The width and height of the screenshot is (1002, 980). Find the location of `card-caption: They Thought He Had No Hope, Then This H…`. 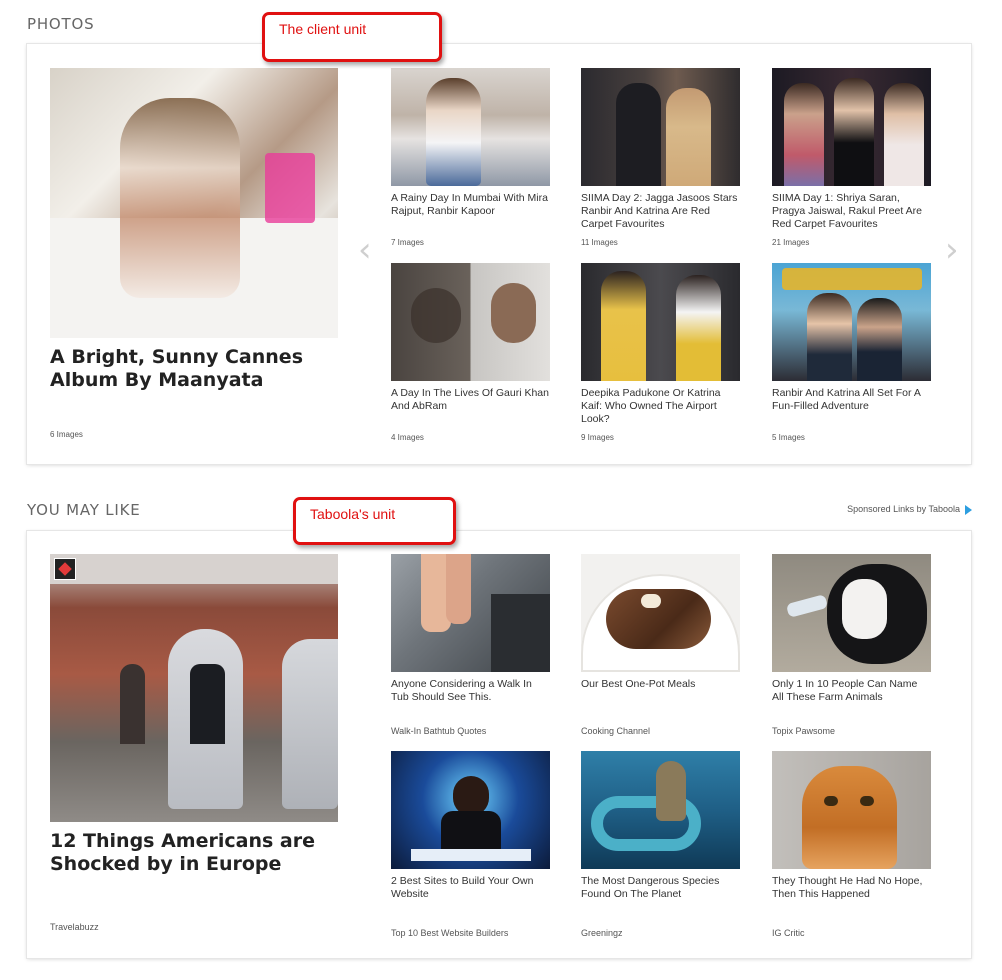

card-caption: They Thought He Had No Hope, Then This H… is located at coordinates (851, 888).